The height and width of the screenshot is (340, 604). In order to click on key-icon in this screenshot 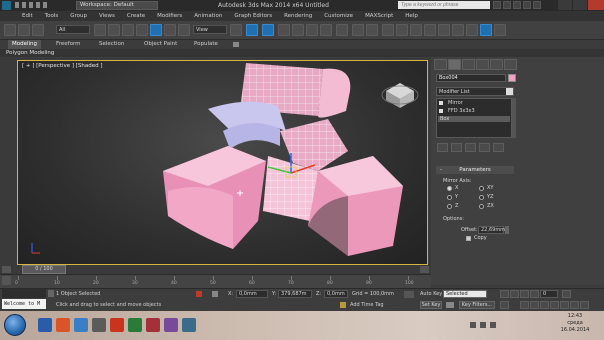, I will do `click(450, 305)`.